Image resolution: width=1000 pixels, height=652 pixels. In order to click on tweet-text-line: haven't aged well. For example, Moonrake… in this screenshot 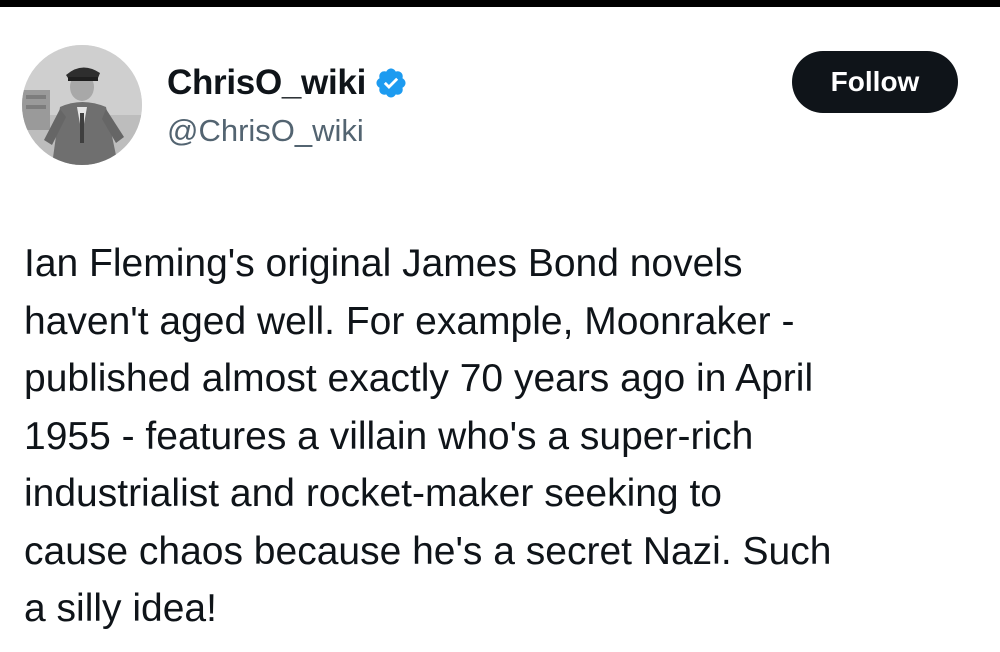, I will do `click(409, 321)`.